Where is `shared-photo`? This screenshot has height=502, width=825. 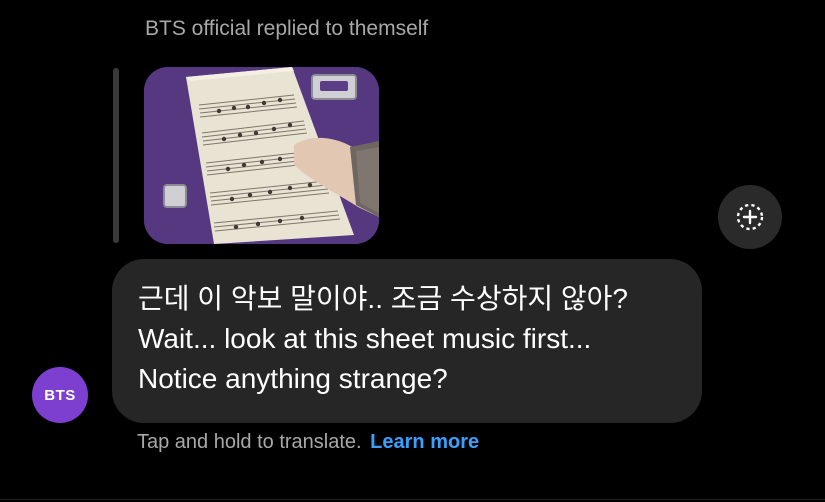
shared-photo is located at coordinates (261, 155).